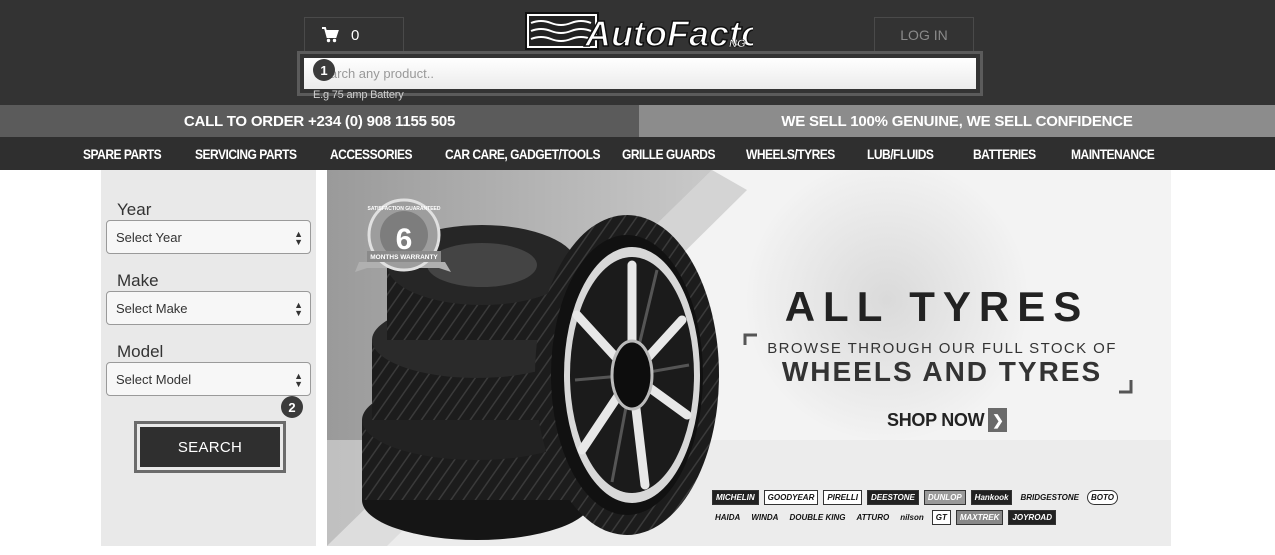 The image size is (1275, 555). Describe the element at coordinates (134, 209) in the screenshot. I see `year-label: Year` at that location.